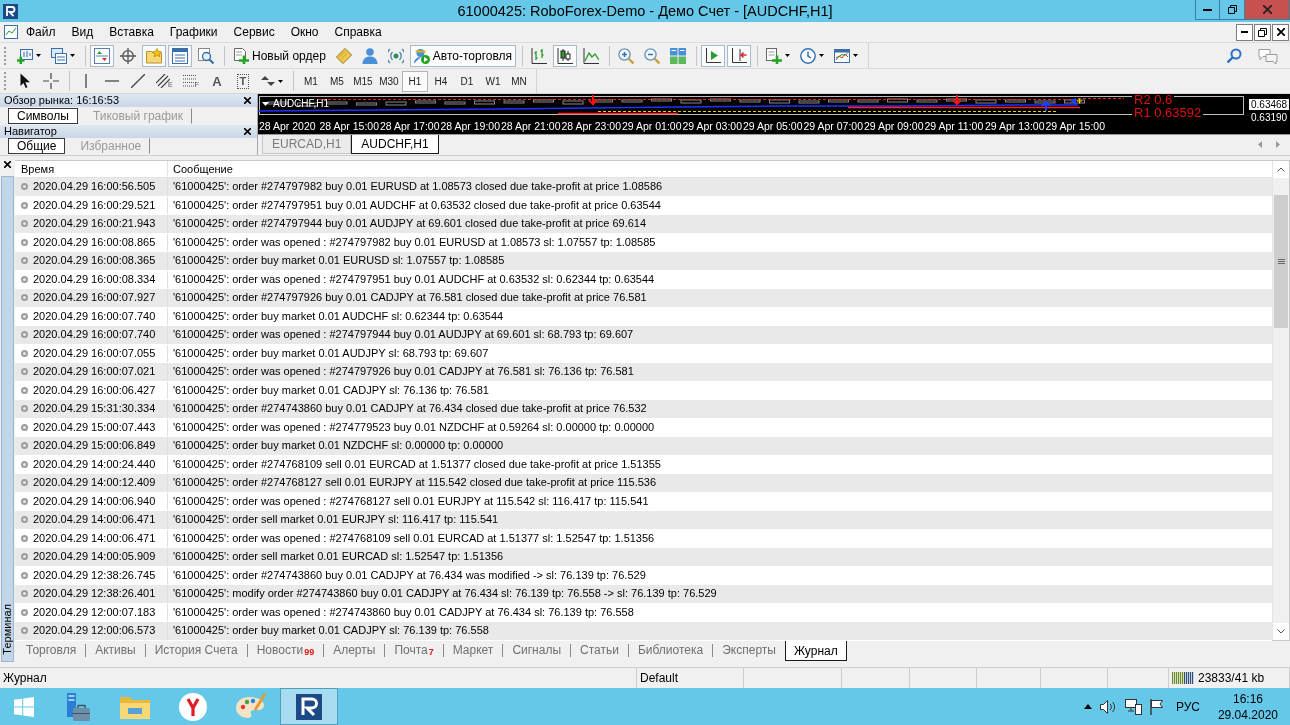  Describe the element at coordinates (395, 144) in the screenshot. I see `chart-tab: AUDCHF,H1` at that location.